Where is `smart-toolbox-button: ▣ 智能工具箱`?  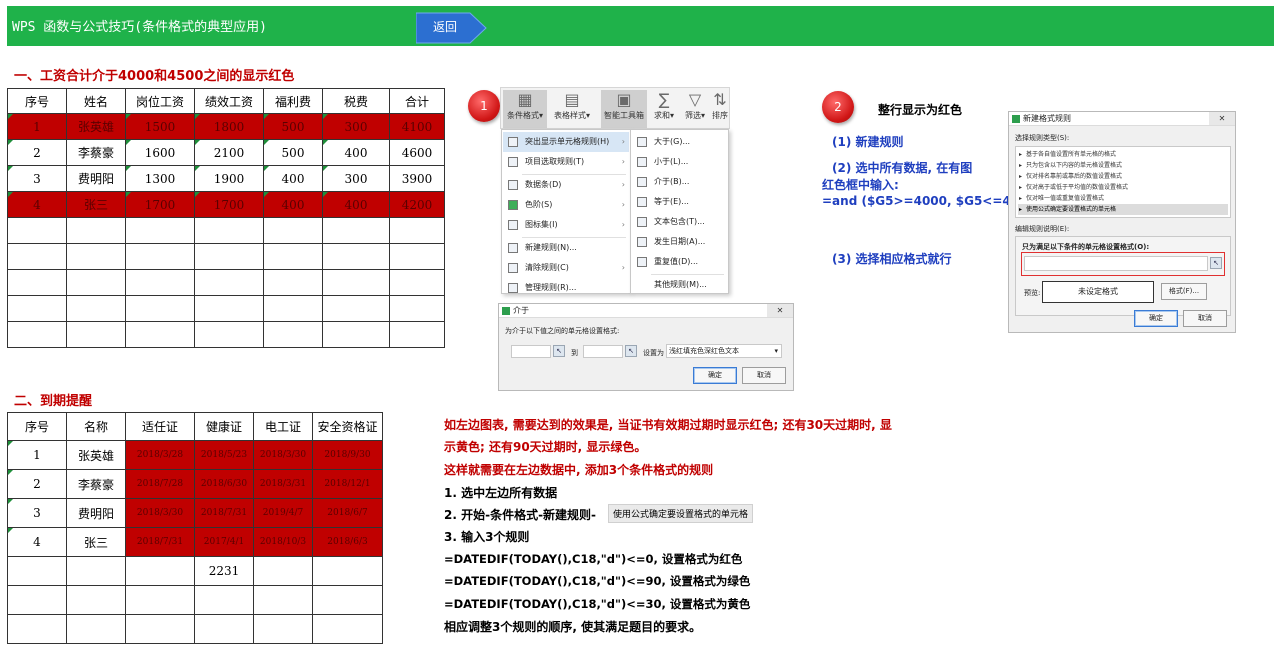
smart-toolbox-button: ▣ 智能工具箱 is located at coordinates (624, 109).